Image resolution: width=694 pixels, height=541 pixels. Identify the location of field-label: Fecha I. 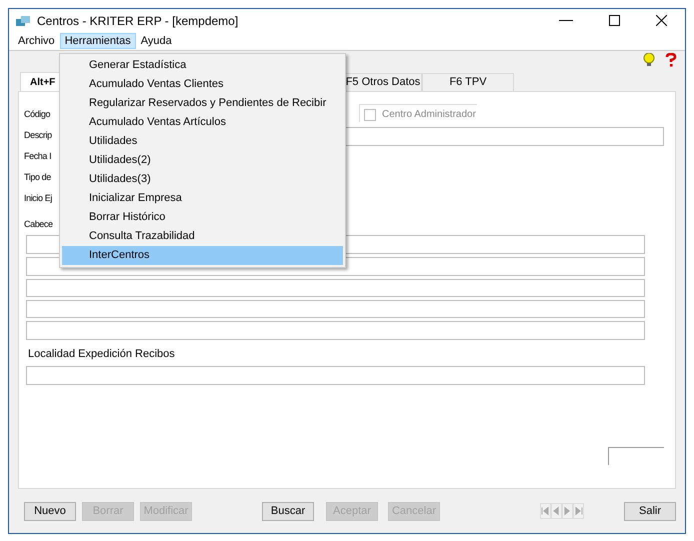
(38, 156).